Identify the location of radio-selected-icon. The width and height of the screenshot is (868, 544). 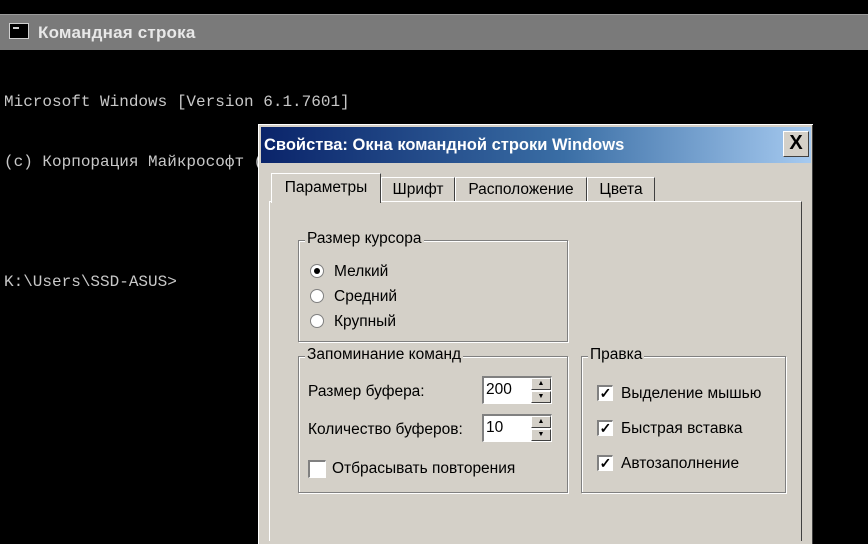
(317, 271).